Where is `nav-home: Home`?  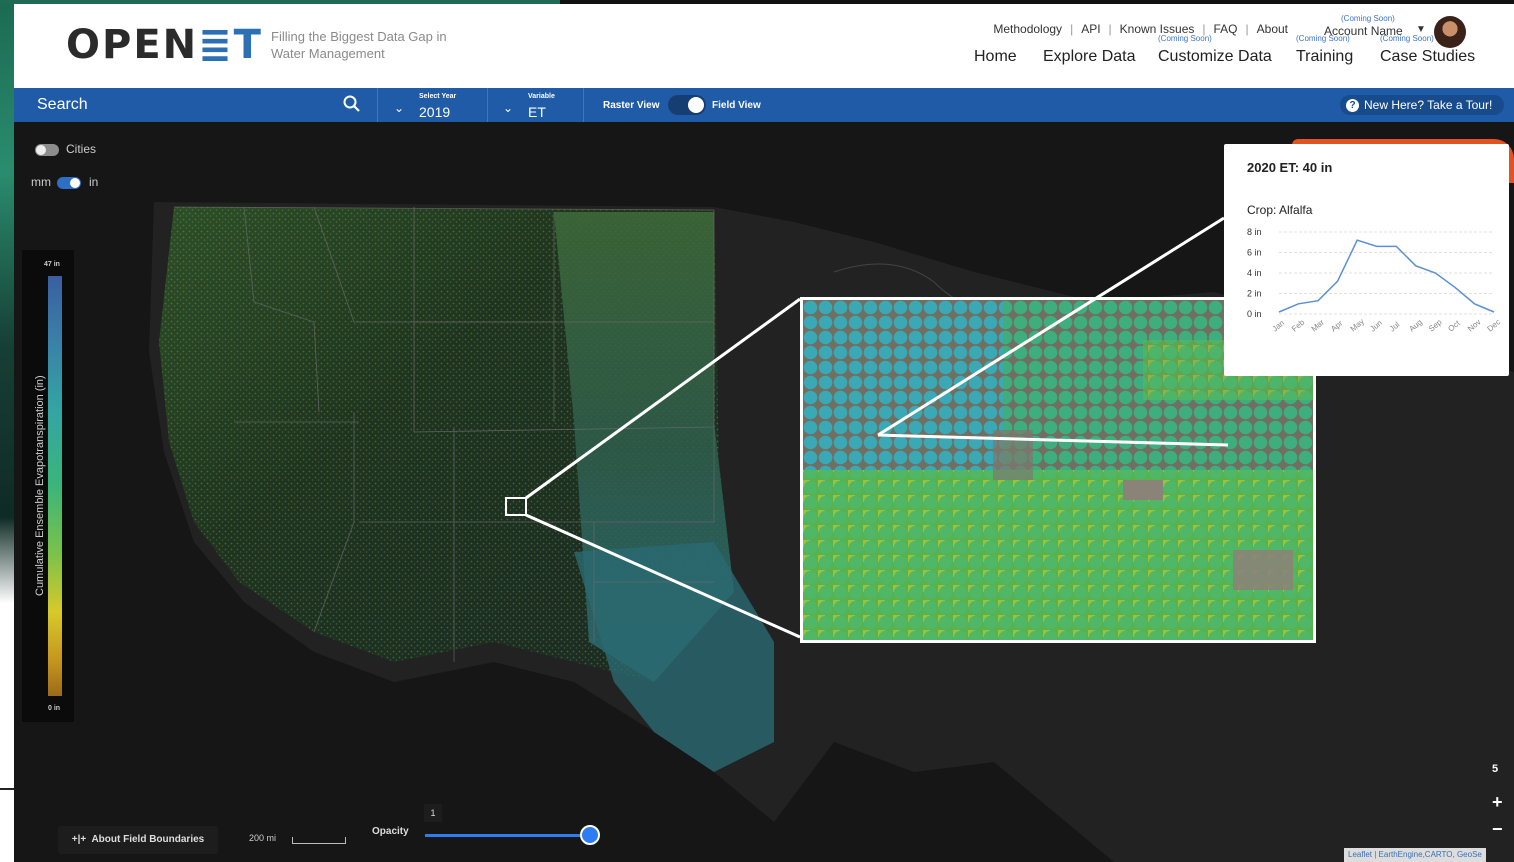
nav-home: Home is located at coordinates (995, 57).